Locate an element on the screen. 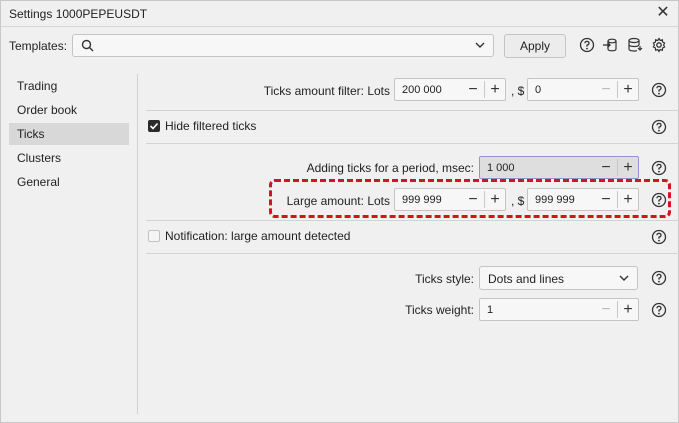 This screenshot has height=423, width=679. sidebar-item-ticks: Ticks is located at coordinates (69, 134).